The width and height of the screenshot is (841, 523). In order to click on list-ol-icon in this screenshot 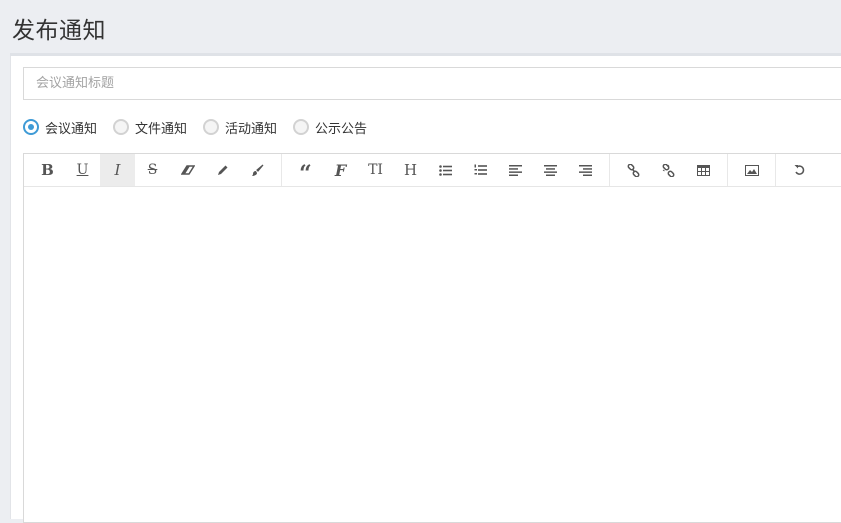, I will do `click(480, 169)`.